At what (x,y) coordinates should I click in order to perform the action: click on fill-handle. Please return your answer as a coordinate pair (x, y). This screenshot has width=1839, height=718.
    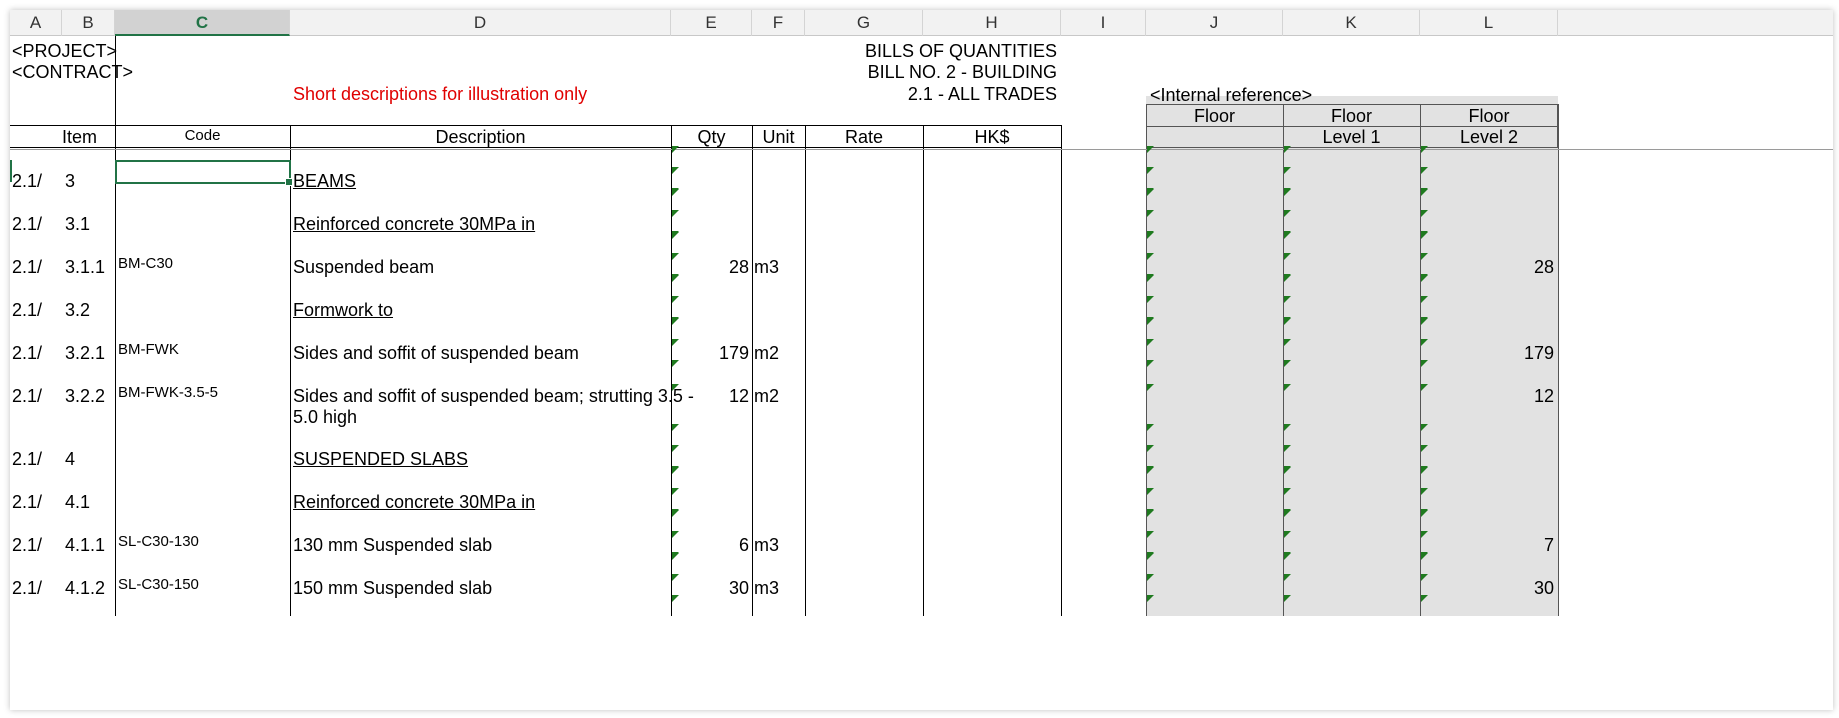
    Looking at the image, I should click on (289, 182).